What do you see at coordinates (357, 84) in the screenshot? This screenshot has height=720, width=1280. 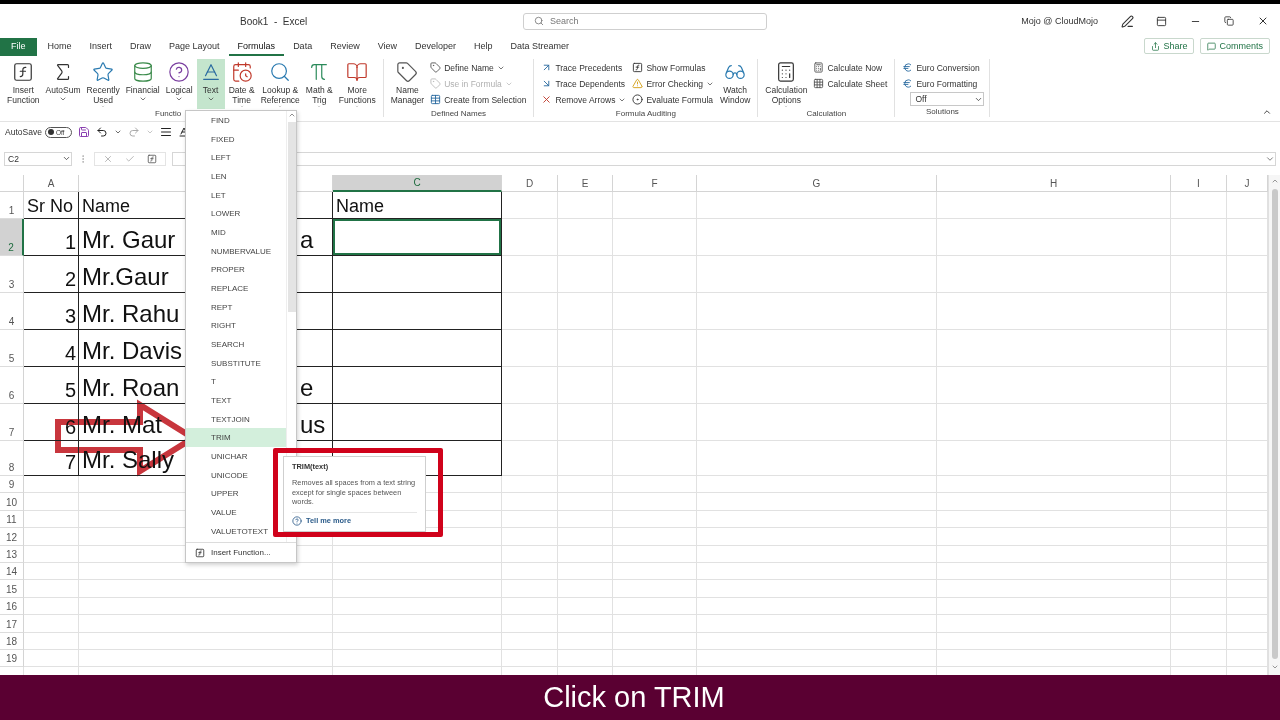 I see `ribbon-button: More Functions` at bounding box center [357, 84].